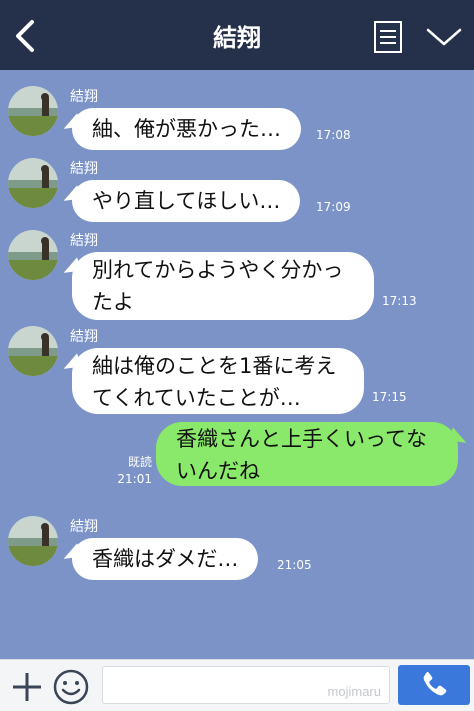 Image resolution: width=474 pixels, height=711 pixels. I want to click on message-time: 17:09, so click(333, 207).